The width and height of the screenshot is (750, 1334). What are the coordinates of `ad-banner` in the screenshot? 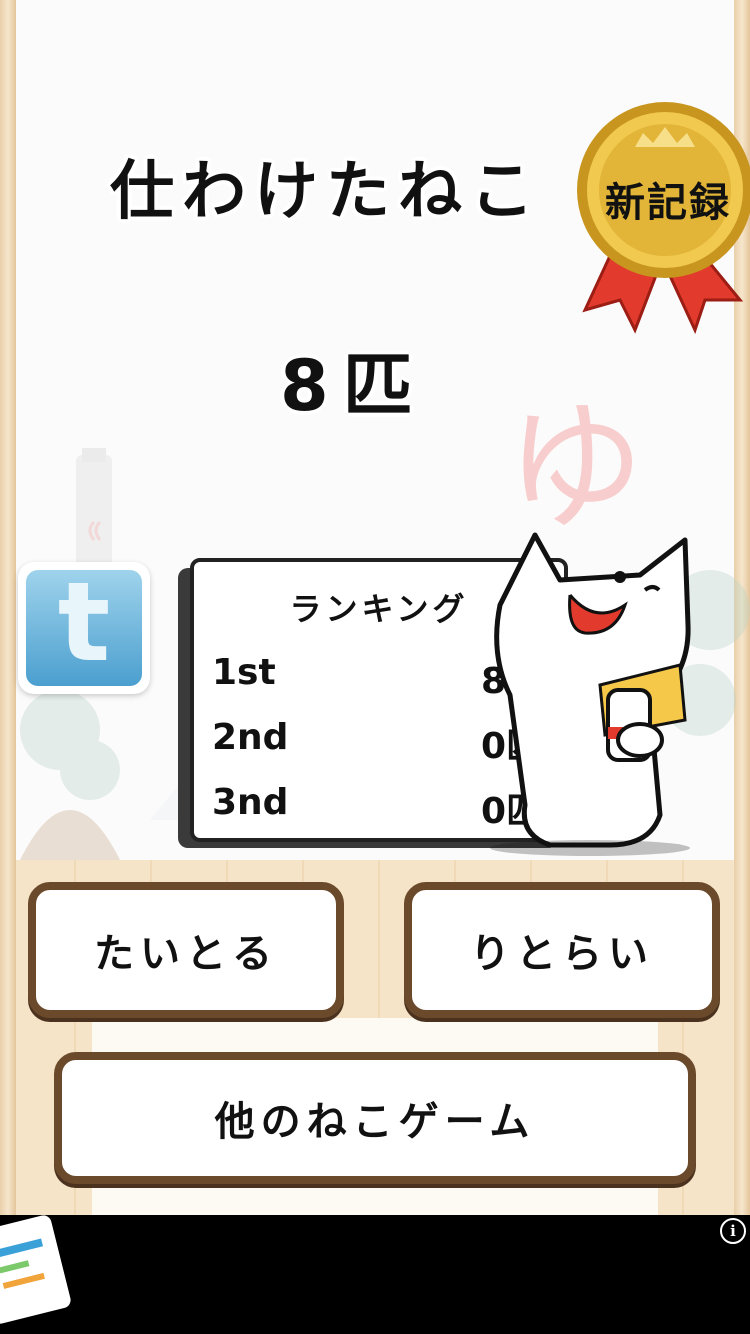 It's located at (375, 1274).